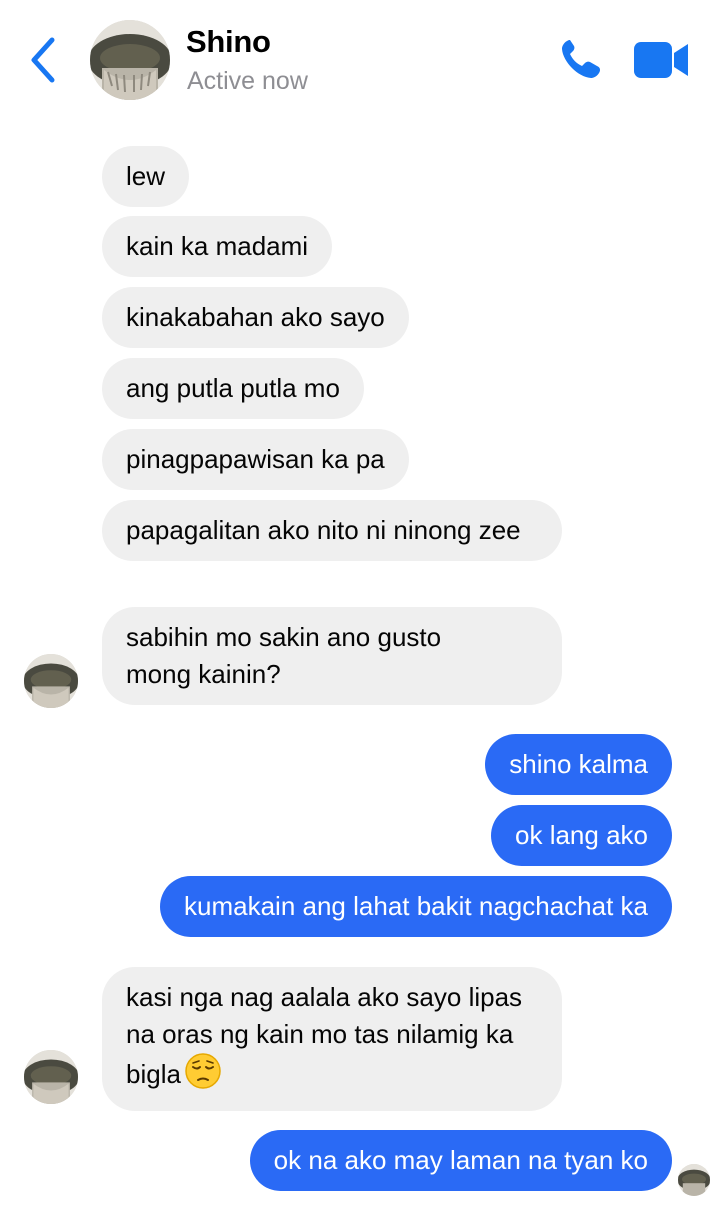 This screenshot has width=720, height=1225. I want to click on chevron-left-icon, so click(43, 60).